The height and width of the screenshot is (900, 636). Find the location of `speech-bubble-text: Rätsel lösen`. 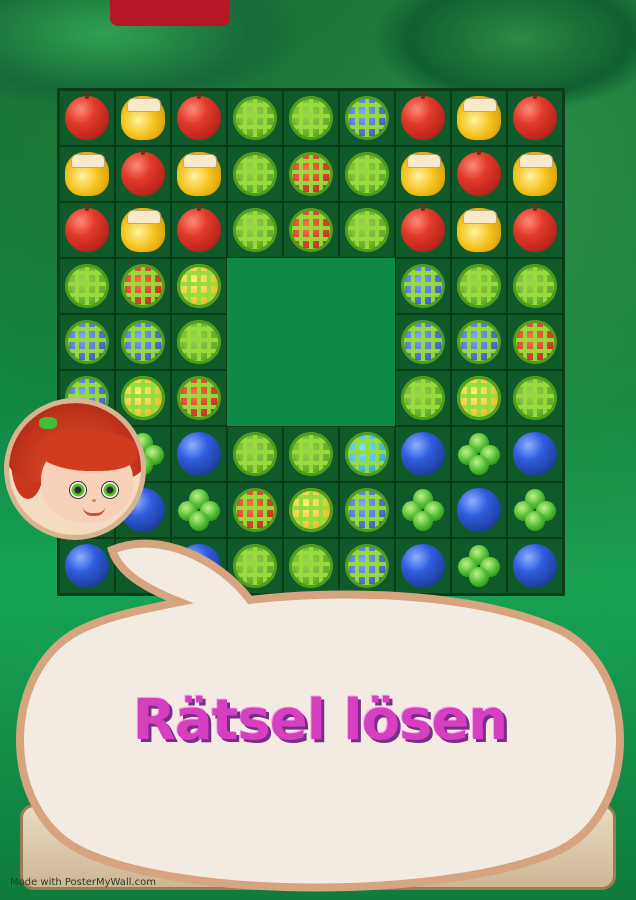

speech-bubble-text: Rätsel lösen is located at coordinates (320, 720).